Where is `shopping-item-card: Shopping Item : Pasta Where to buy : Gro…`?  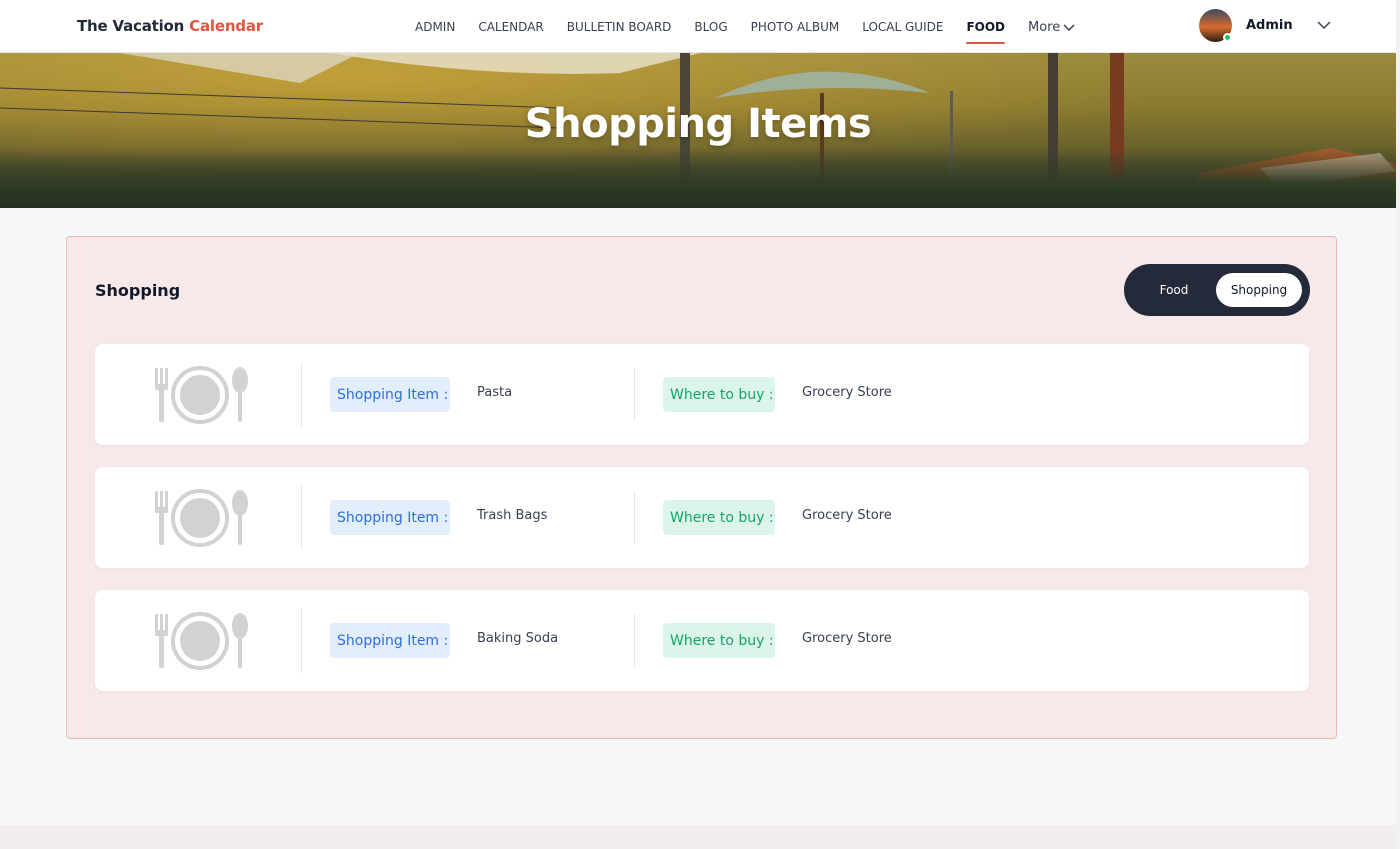 shopping-item-card: Shopping Item : Pasta Where to buy : Gro… is located at coordinates (702, 394).